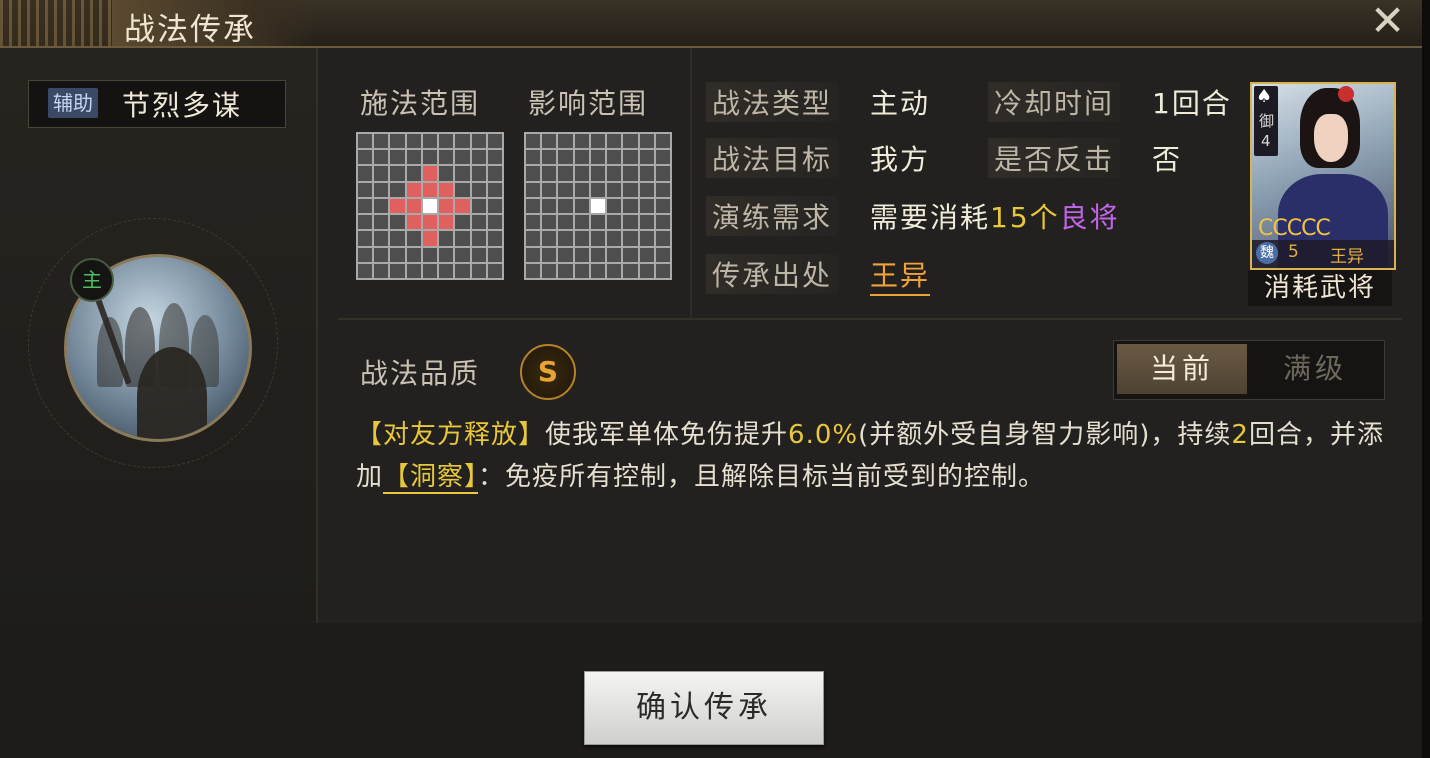  What do you see at coordinates (667, 435) in the screenshot?
I see `desc-text-1: 使我军单体免伤提升` at bounding box center [667, 435].